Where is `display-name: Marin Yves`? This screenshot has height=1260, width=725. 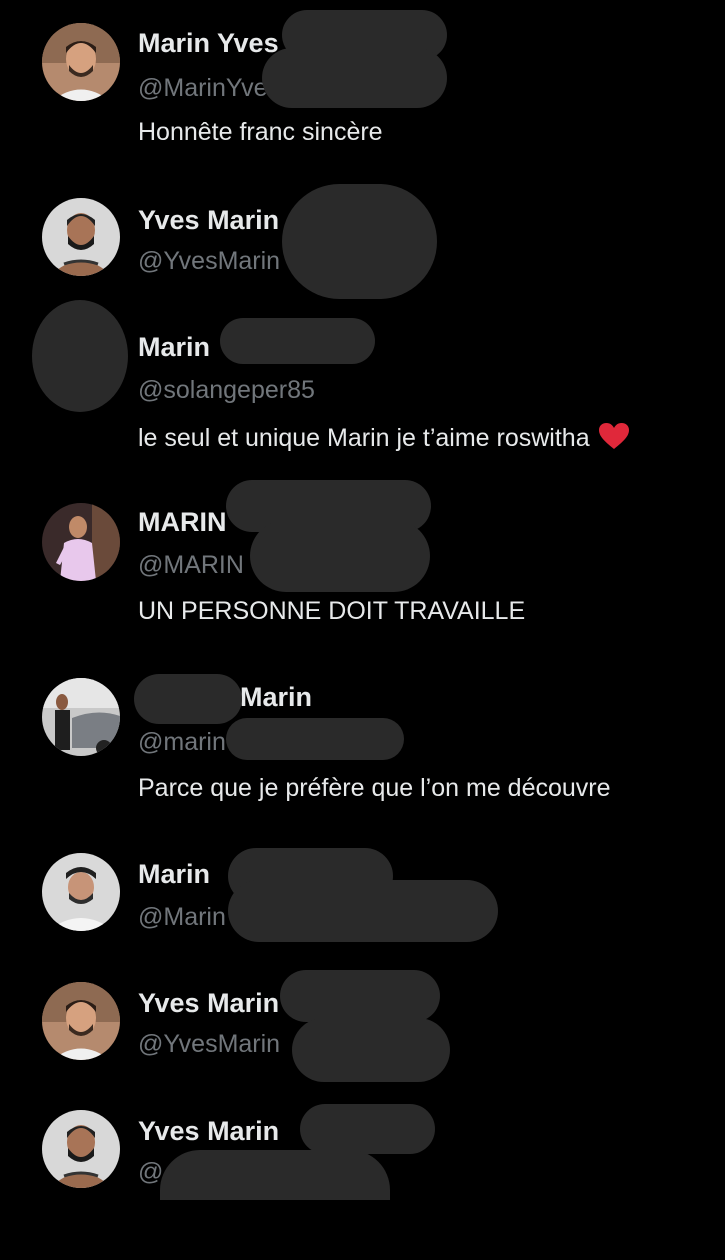 display-name: Marin Yves is located at coordinates (208, 43).